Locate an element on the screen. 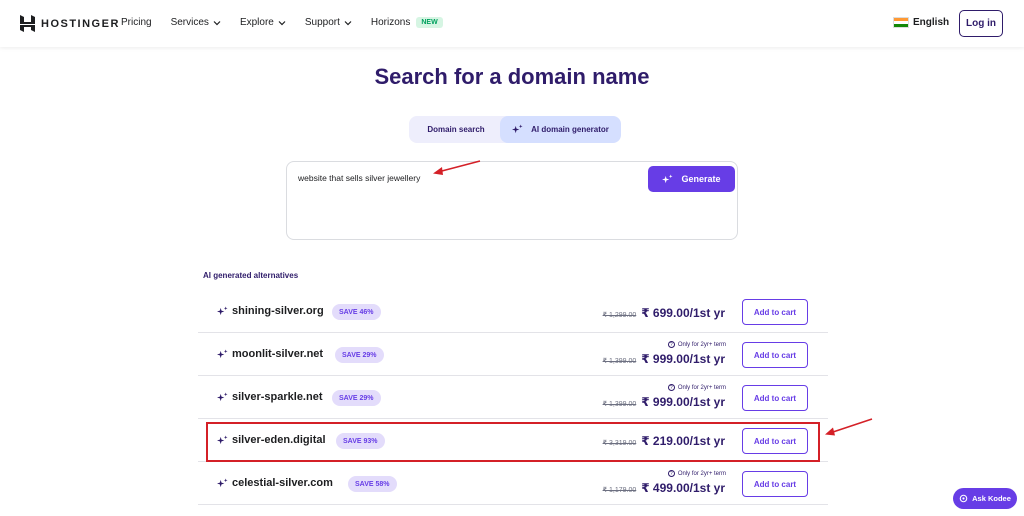 The height and width of the screenshot is (516, 1024). price-block: ₹ 1,299.00 ₹ 699.00/1st yr is located at coordinates (664, 313).